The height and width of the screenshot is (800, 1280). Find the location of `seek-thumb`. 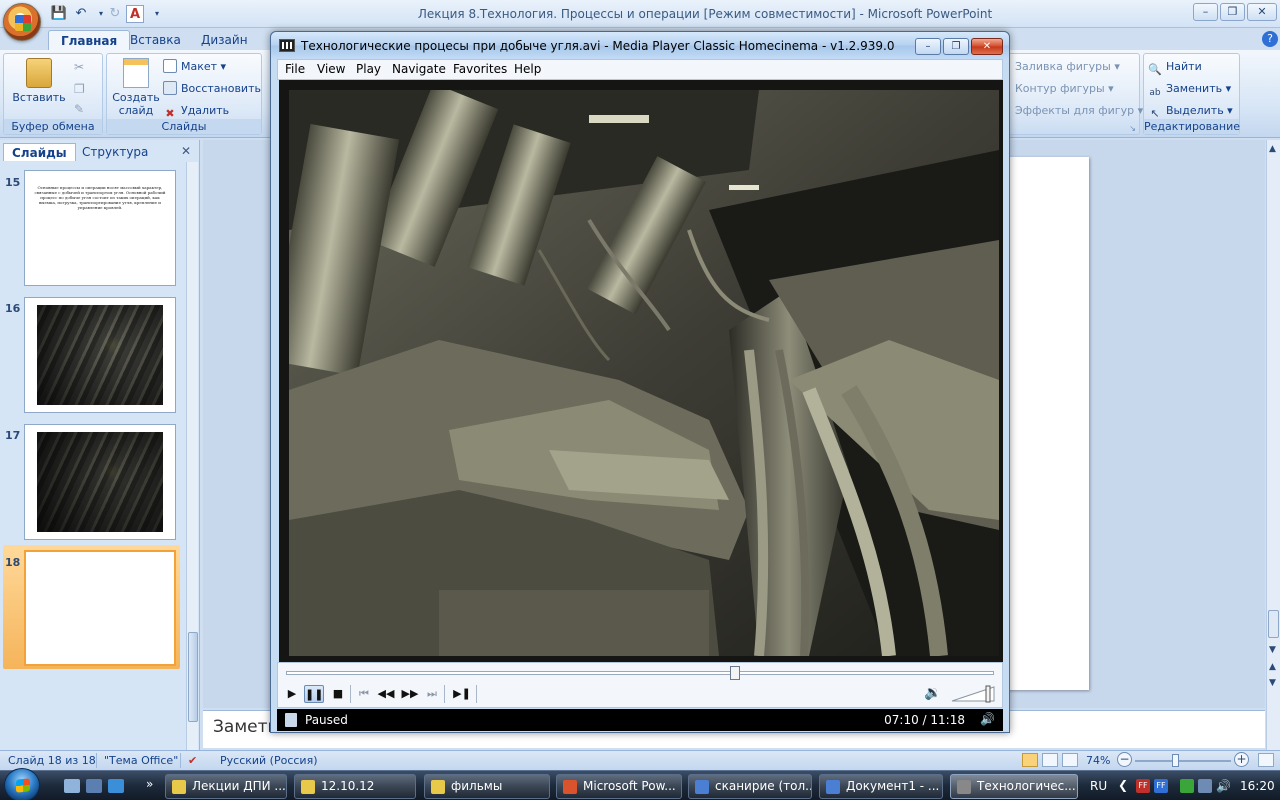

seek-thumb is located at coordinates (735, 673).